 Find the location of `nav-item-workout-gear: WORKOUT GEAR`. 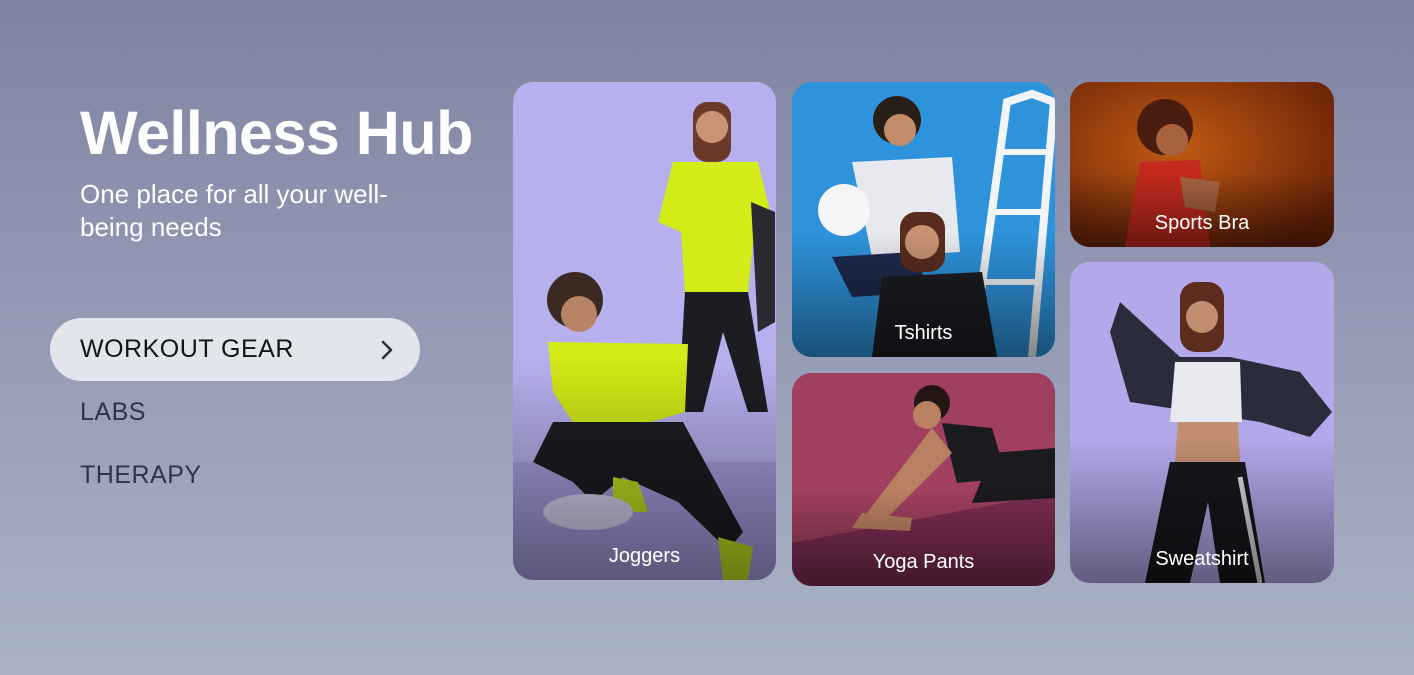

nav-item-workout-gear: WORKOUT GEAR is located at coordinates (235, 349).